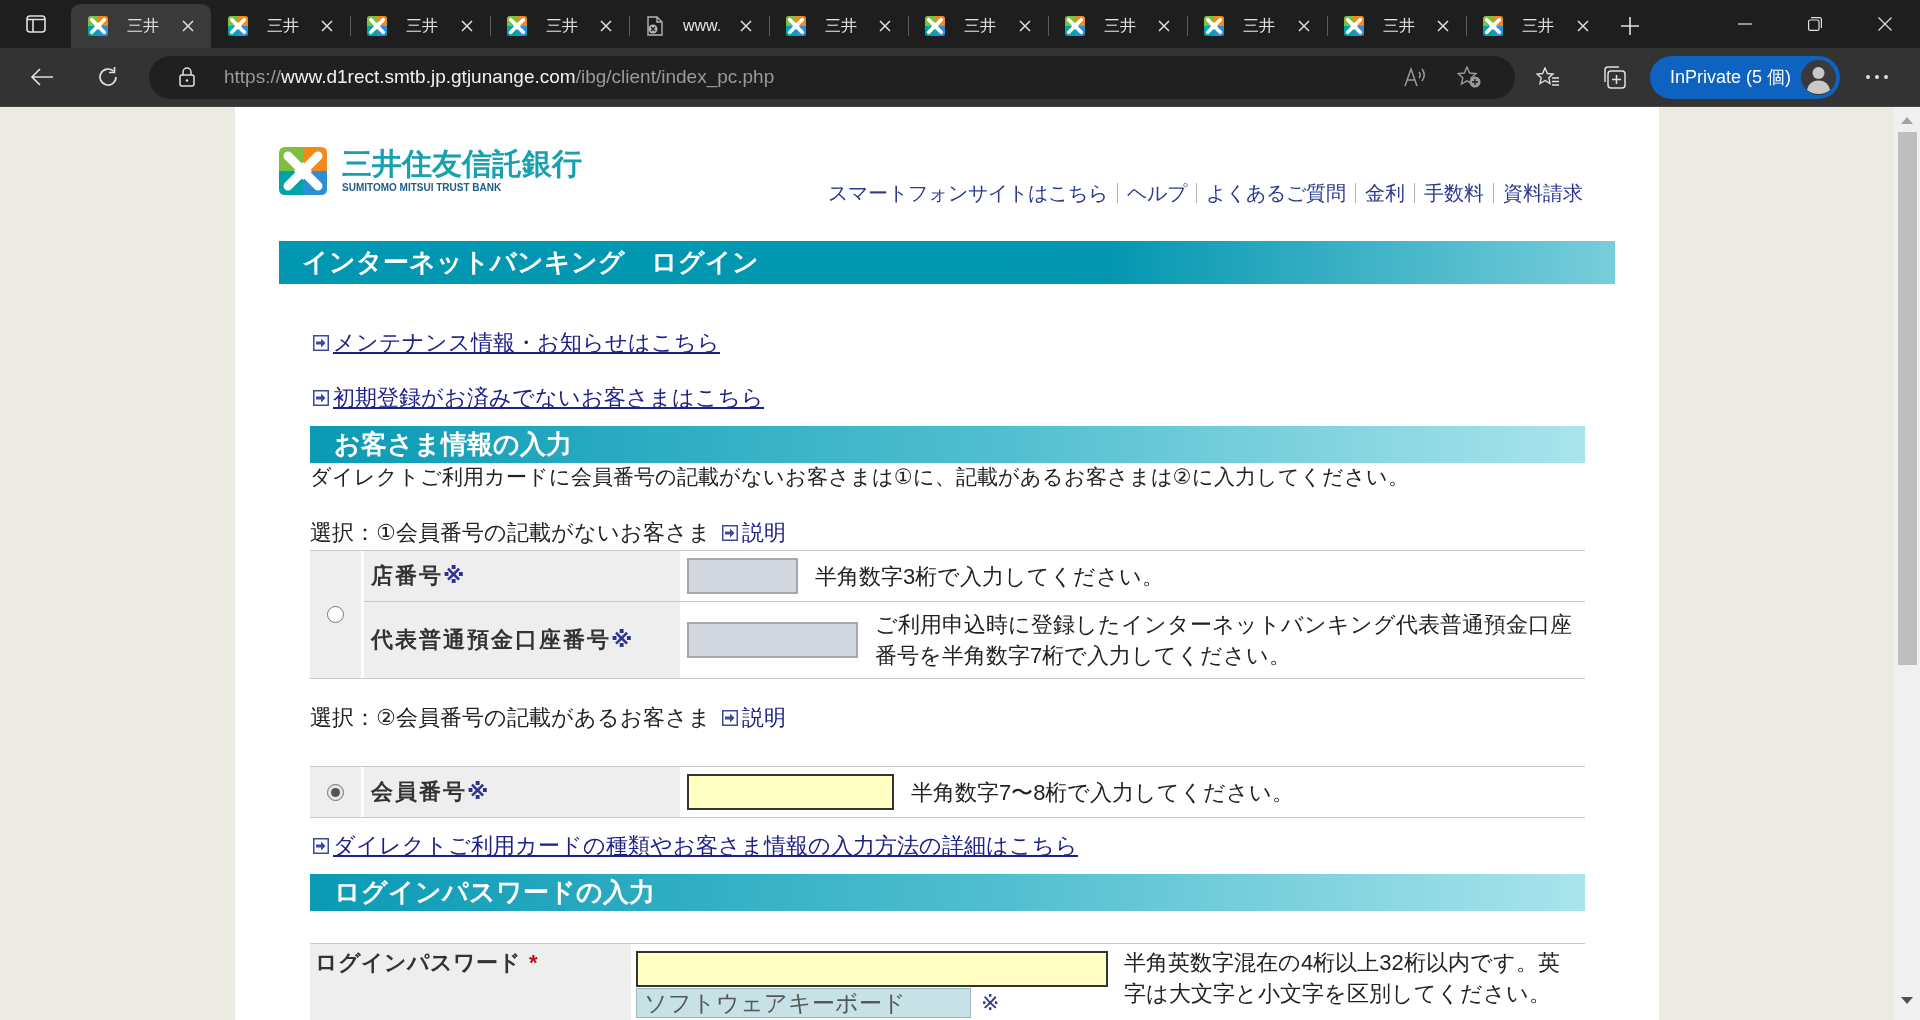 This screenshot has height=1020, width=1920. Describe the element at coordinates (655, 26) in the screenshot. I see `page-error-icon` at that location.